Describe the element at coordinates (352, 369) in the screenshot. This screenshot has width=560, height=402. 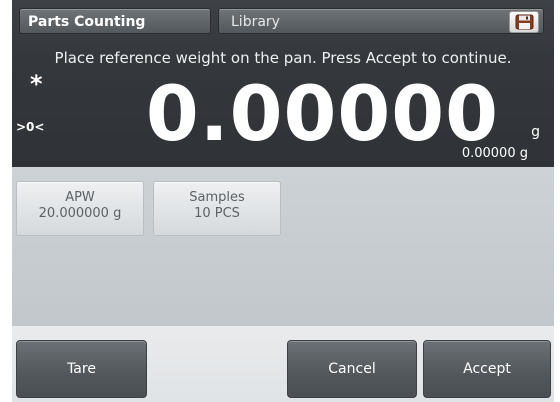
I see `cancel-button: Cancel` at that location.